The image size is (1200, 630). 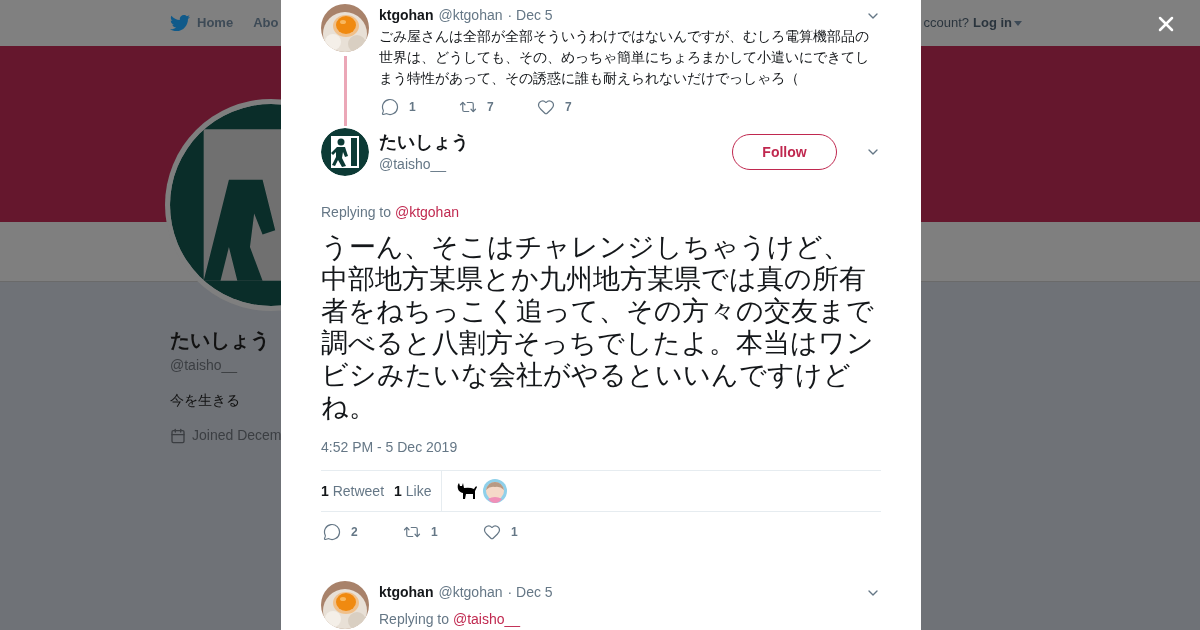 What do you see at coordinates (585, 247) in the screenshot?
I see `tweet-text: うーん、そこはチャレンジしちゃうけど、` at bounding box center [585, 247].